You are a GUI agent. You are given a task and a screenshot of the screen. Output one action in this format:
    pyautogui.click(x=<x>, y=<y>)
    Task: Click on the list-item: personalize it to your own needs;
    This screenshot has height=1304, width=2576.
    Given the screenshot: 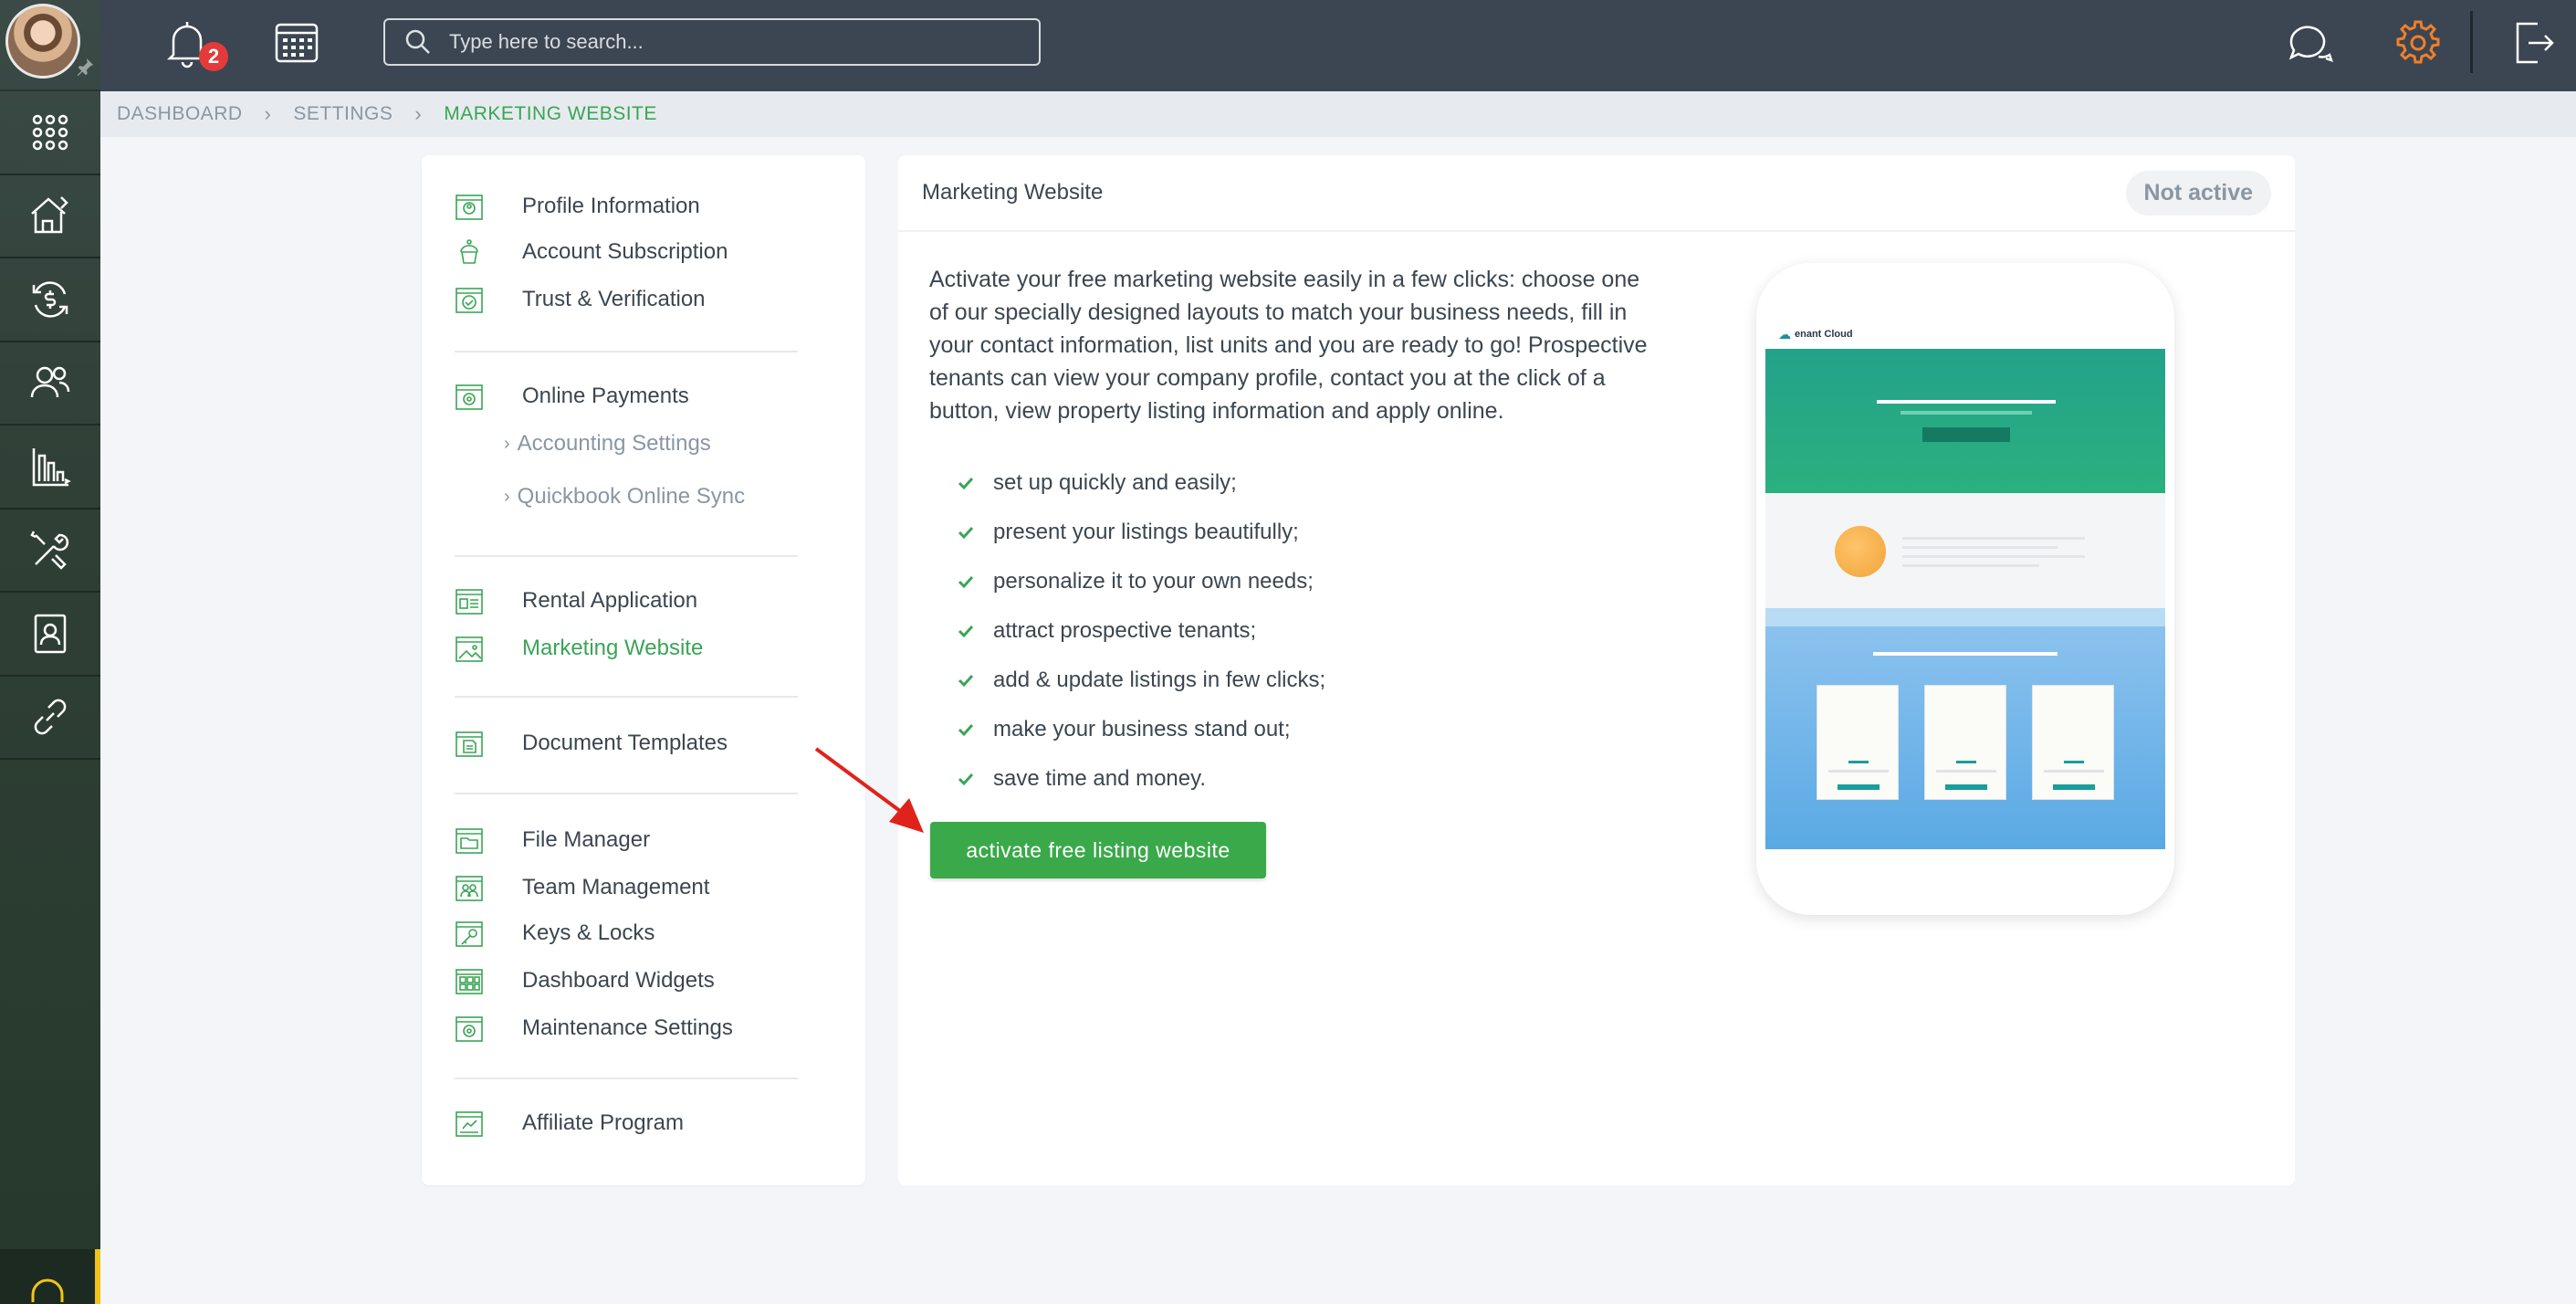 What is the action you would take?
    pyautogui.click(x=1141, y=581)
    